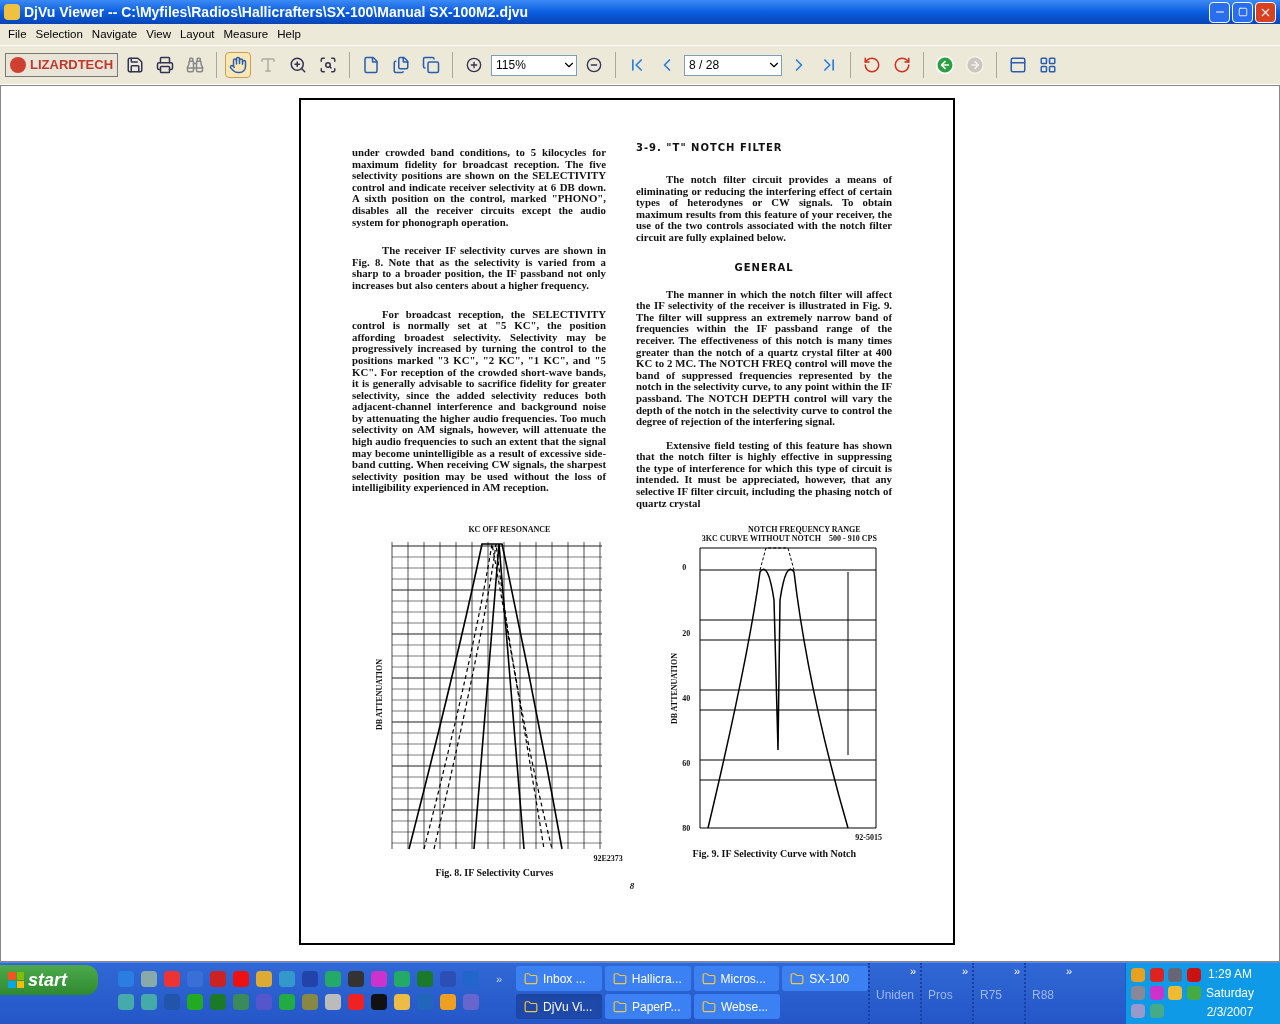 This screenshot has width=1280, height=1024. What do you see at coordinates (1230, 974) in the screenshot?
I see `clock-time: 1:29 AM` at bounding box center [1230, 974].